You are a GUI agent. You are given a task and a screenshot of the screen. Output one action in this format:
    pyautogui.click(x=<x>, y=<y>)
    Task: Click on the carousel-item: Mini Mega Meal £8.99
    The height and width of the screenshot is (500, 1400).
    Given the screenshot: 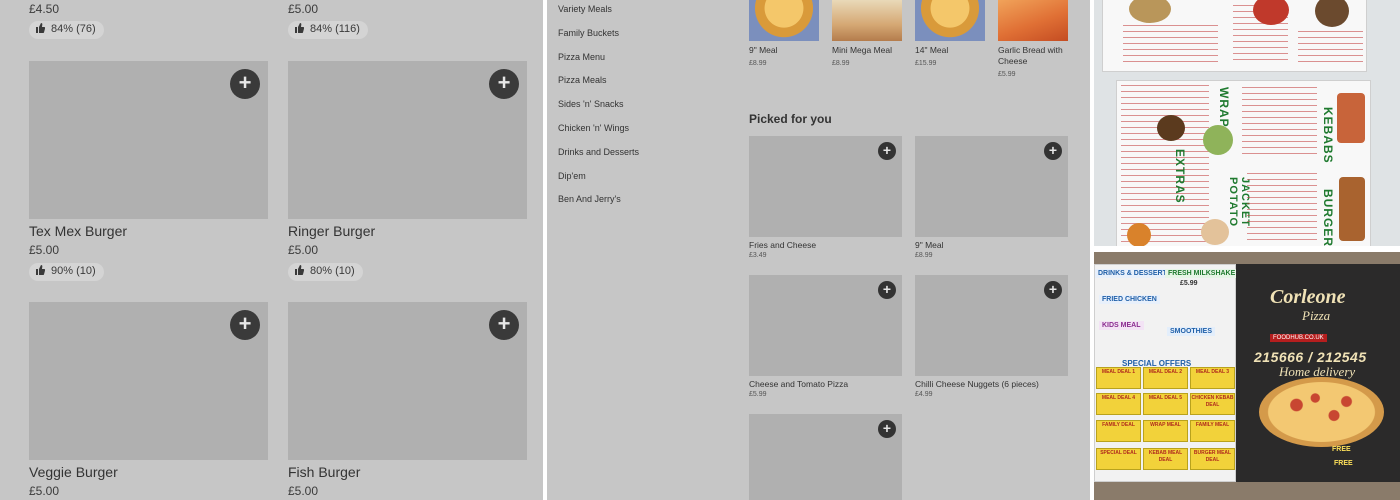 What is the action you would take?
    pyautogui.click(x=870, y=57)
    